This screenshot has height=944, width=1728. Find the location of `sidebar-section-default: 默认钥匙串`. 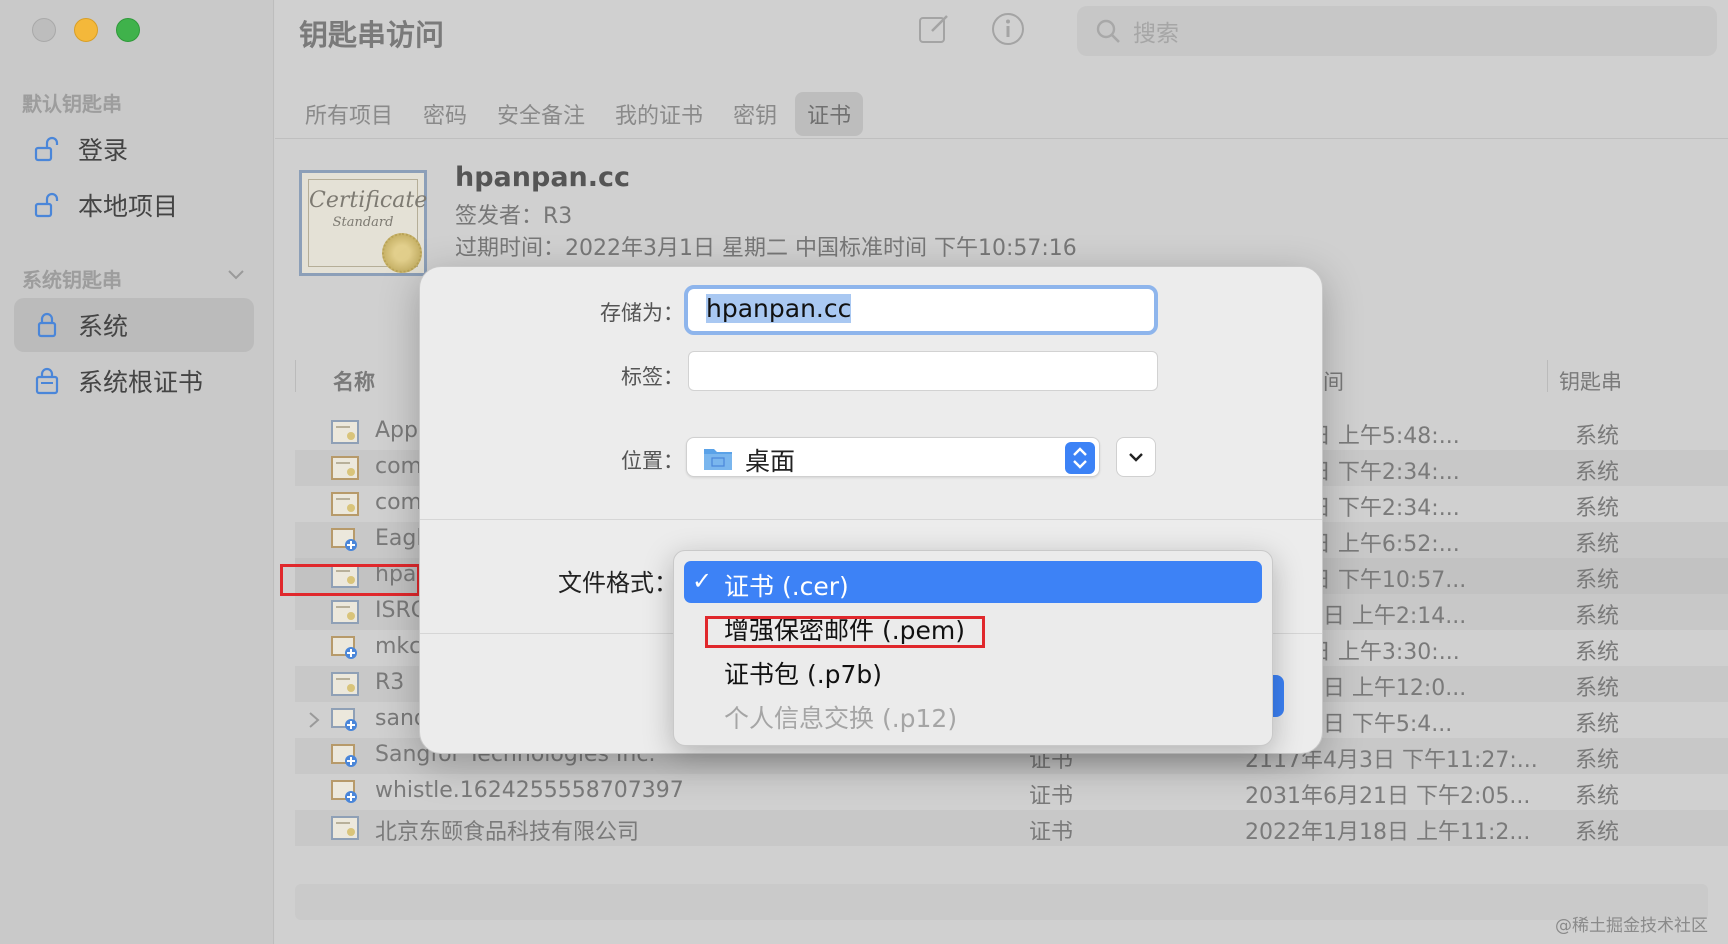

sidebar-section-default: 默认钥匙串 is located at coordinates (72, 104).